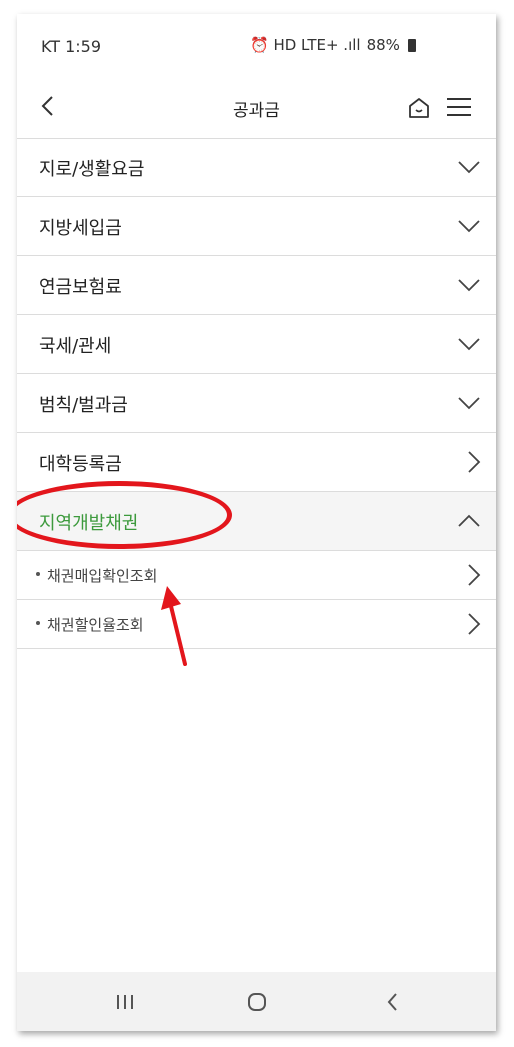  Describe the element at coordinates (174, 626) in the screenshot. I see `annotation-arrow-icon` at that location.